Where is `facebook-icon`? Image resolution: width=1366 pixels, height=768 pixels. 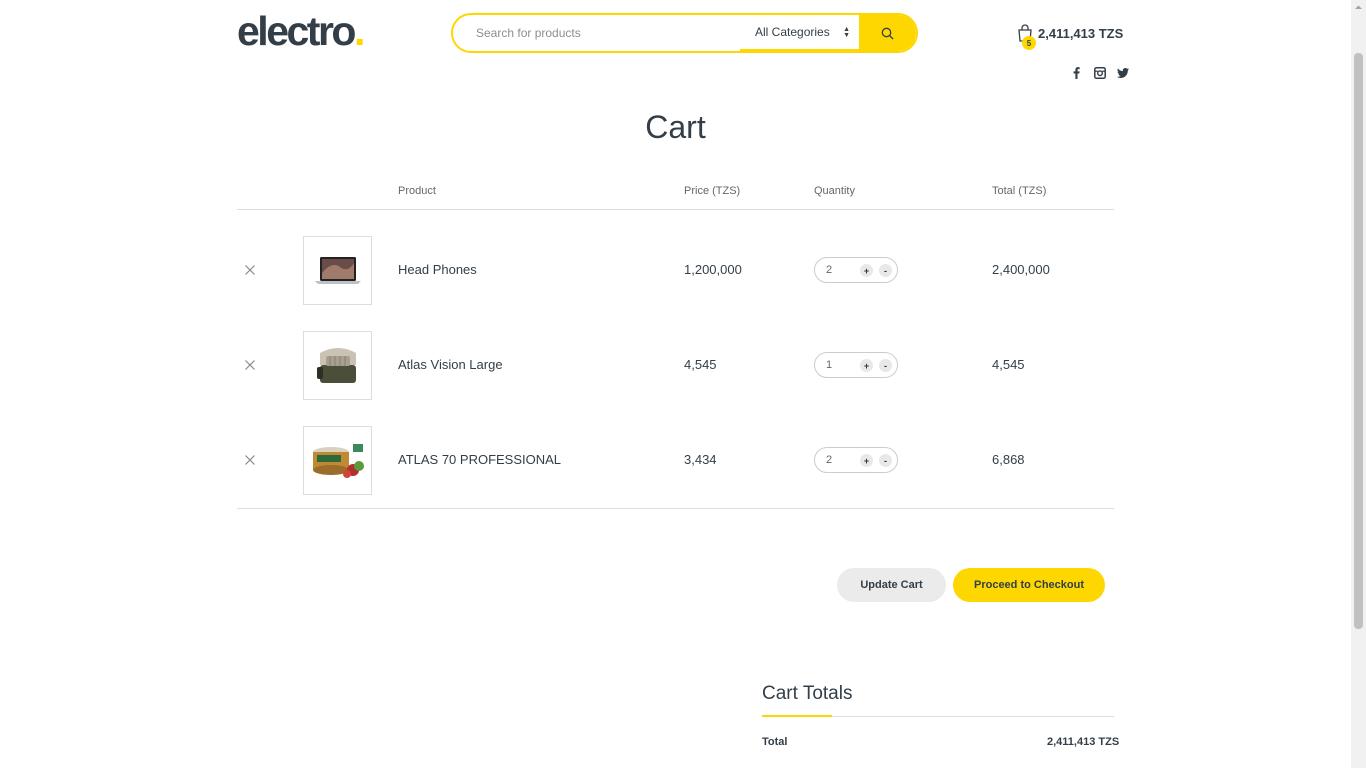 facebook-icon is located at coordinates (1076, 72).